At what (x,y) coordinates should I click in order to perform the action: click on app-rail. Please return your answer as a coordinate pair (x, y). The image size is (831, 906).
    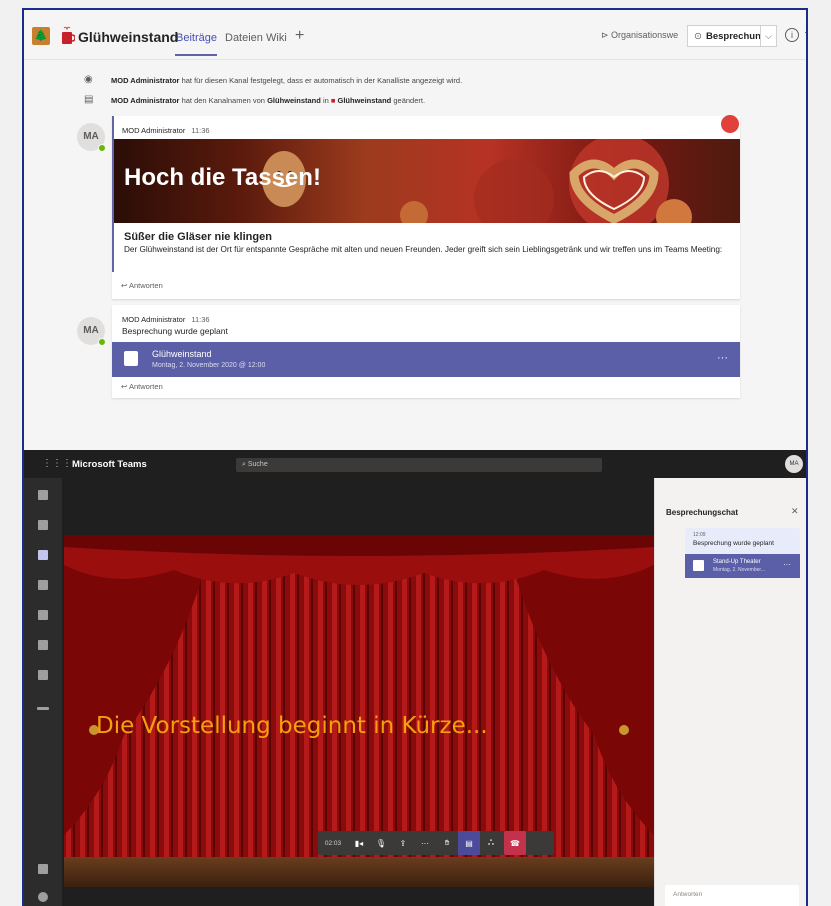
    Looking at the image, I should click on (43, 692).